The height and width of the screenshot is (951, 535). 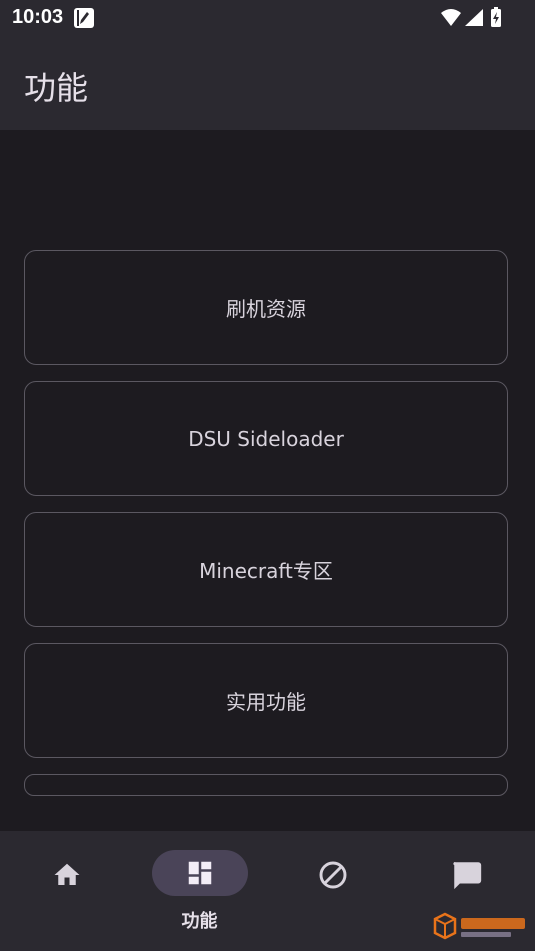 I want to click on home-icon, so click(x=66, y=874).